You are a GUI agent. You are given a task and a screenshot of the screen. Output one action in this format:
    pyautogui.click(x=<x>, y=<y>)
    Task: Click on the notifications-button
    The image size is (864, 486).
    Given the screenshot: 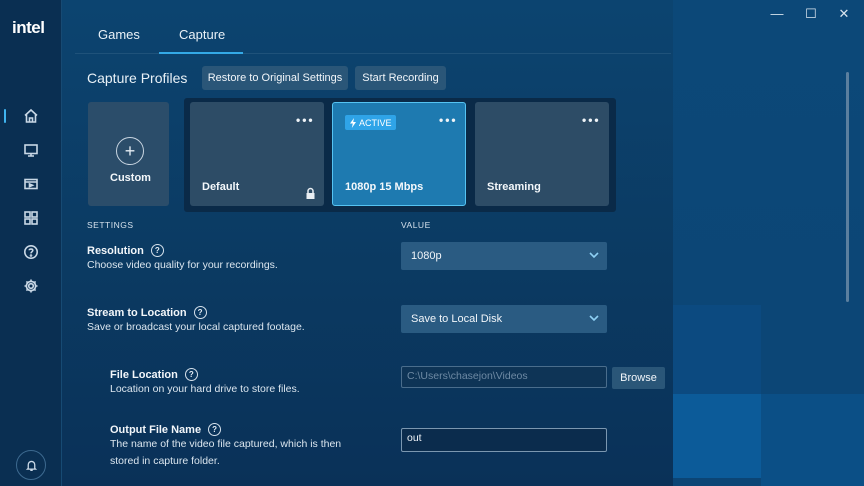 What is the action you would take?
    pyautogui.click(x=31, y=465)
    